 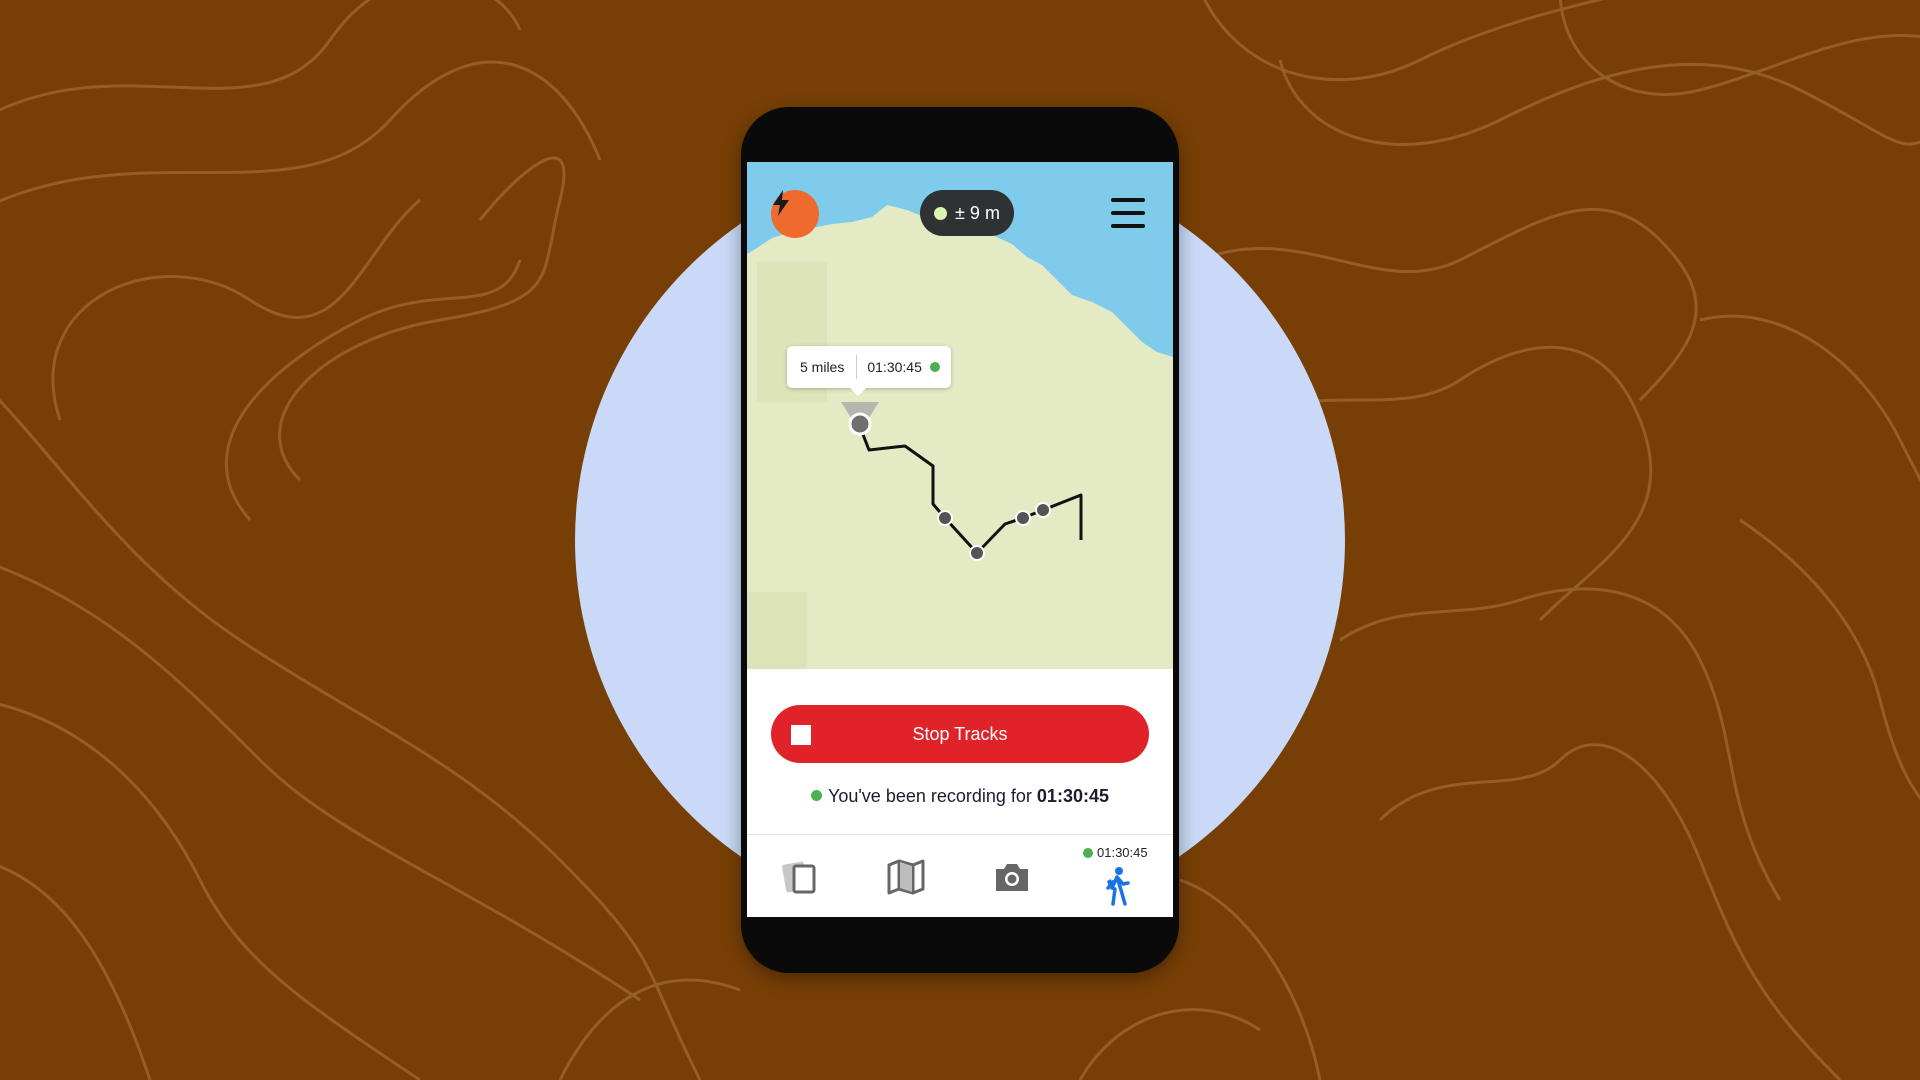 I want to click on recording-time: 01:30:45, so click(x=1072, y=796).